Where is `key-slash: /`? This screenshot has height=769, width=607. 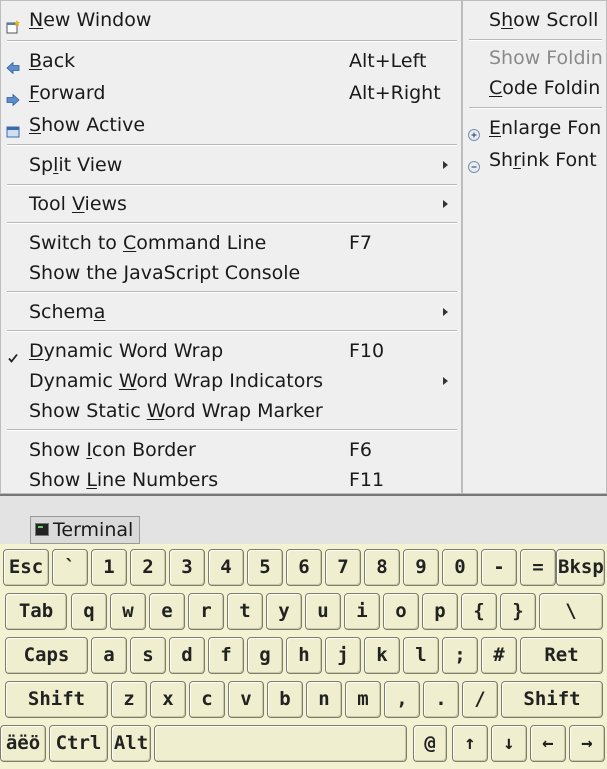
key-slash: / is located at coordinates (480, 699).